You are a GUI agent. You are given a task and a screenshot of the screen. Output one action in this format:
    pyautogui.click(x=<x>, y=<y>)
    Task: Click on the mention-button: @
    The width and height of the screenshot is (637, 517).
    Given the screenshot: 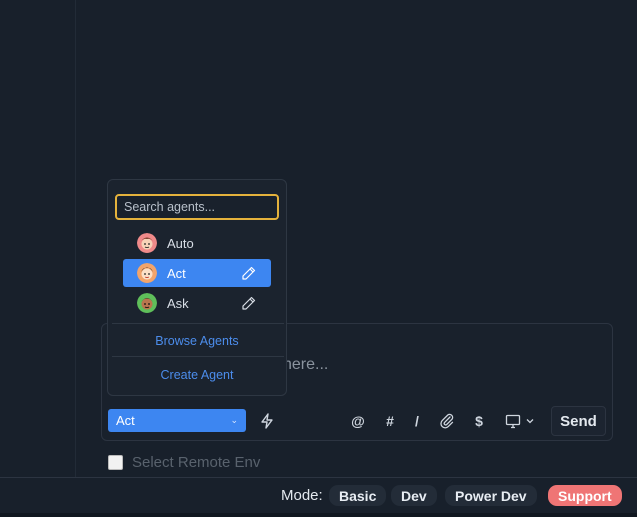 What is the action you would take?
    pyautogui.click(x=358, y=421)
    